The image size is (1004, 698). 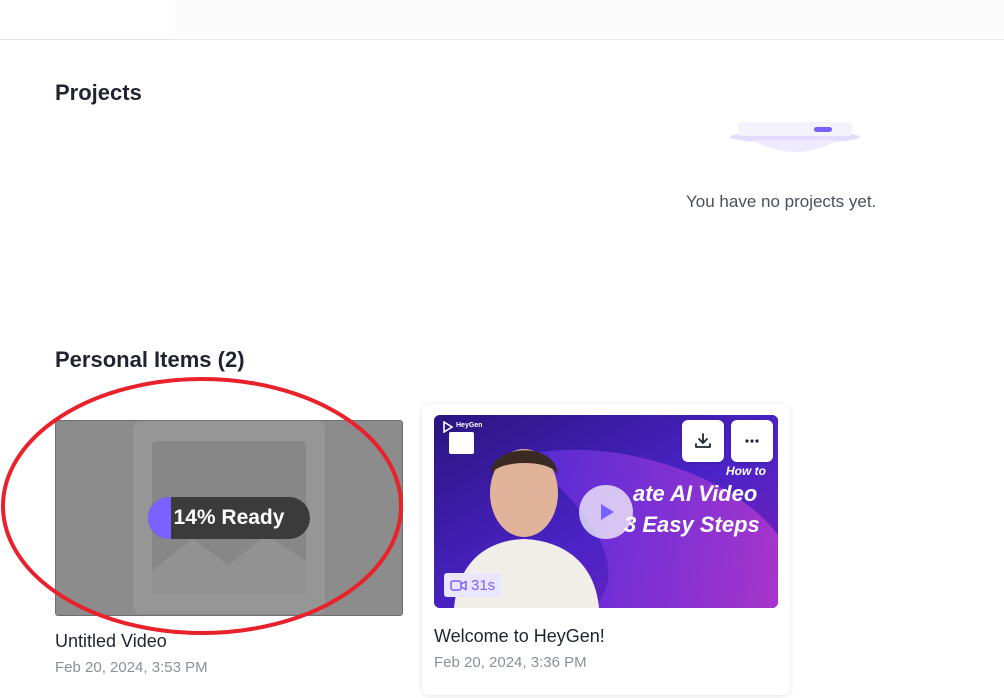 What do you see at coordinates (111, 641) in the screenshot?
I see `video-title: Untitled Video` at bounding box center [111, 641].